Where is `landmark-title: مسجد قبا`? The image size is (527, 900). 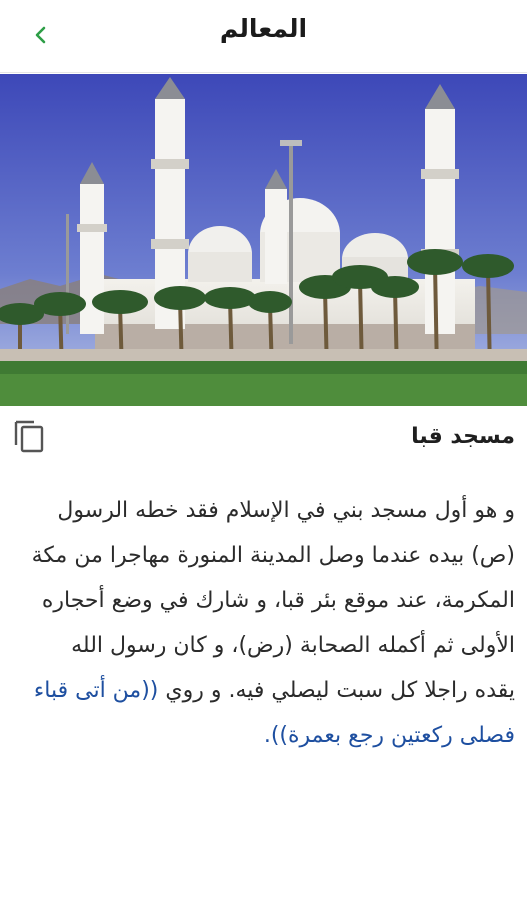 landmark-title: مسجد قبا is located at coordinates (463, 436).